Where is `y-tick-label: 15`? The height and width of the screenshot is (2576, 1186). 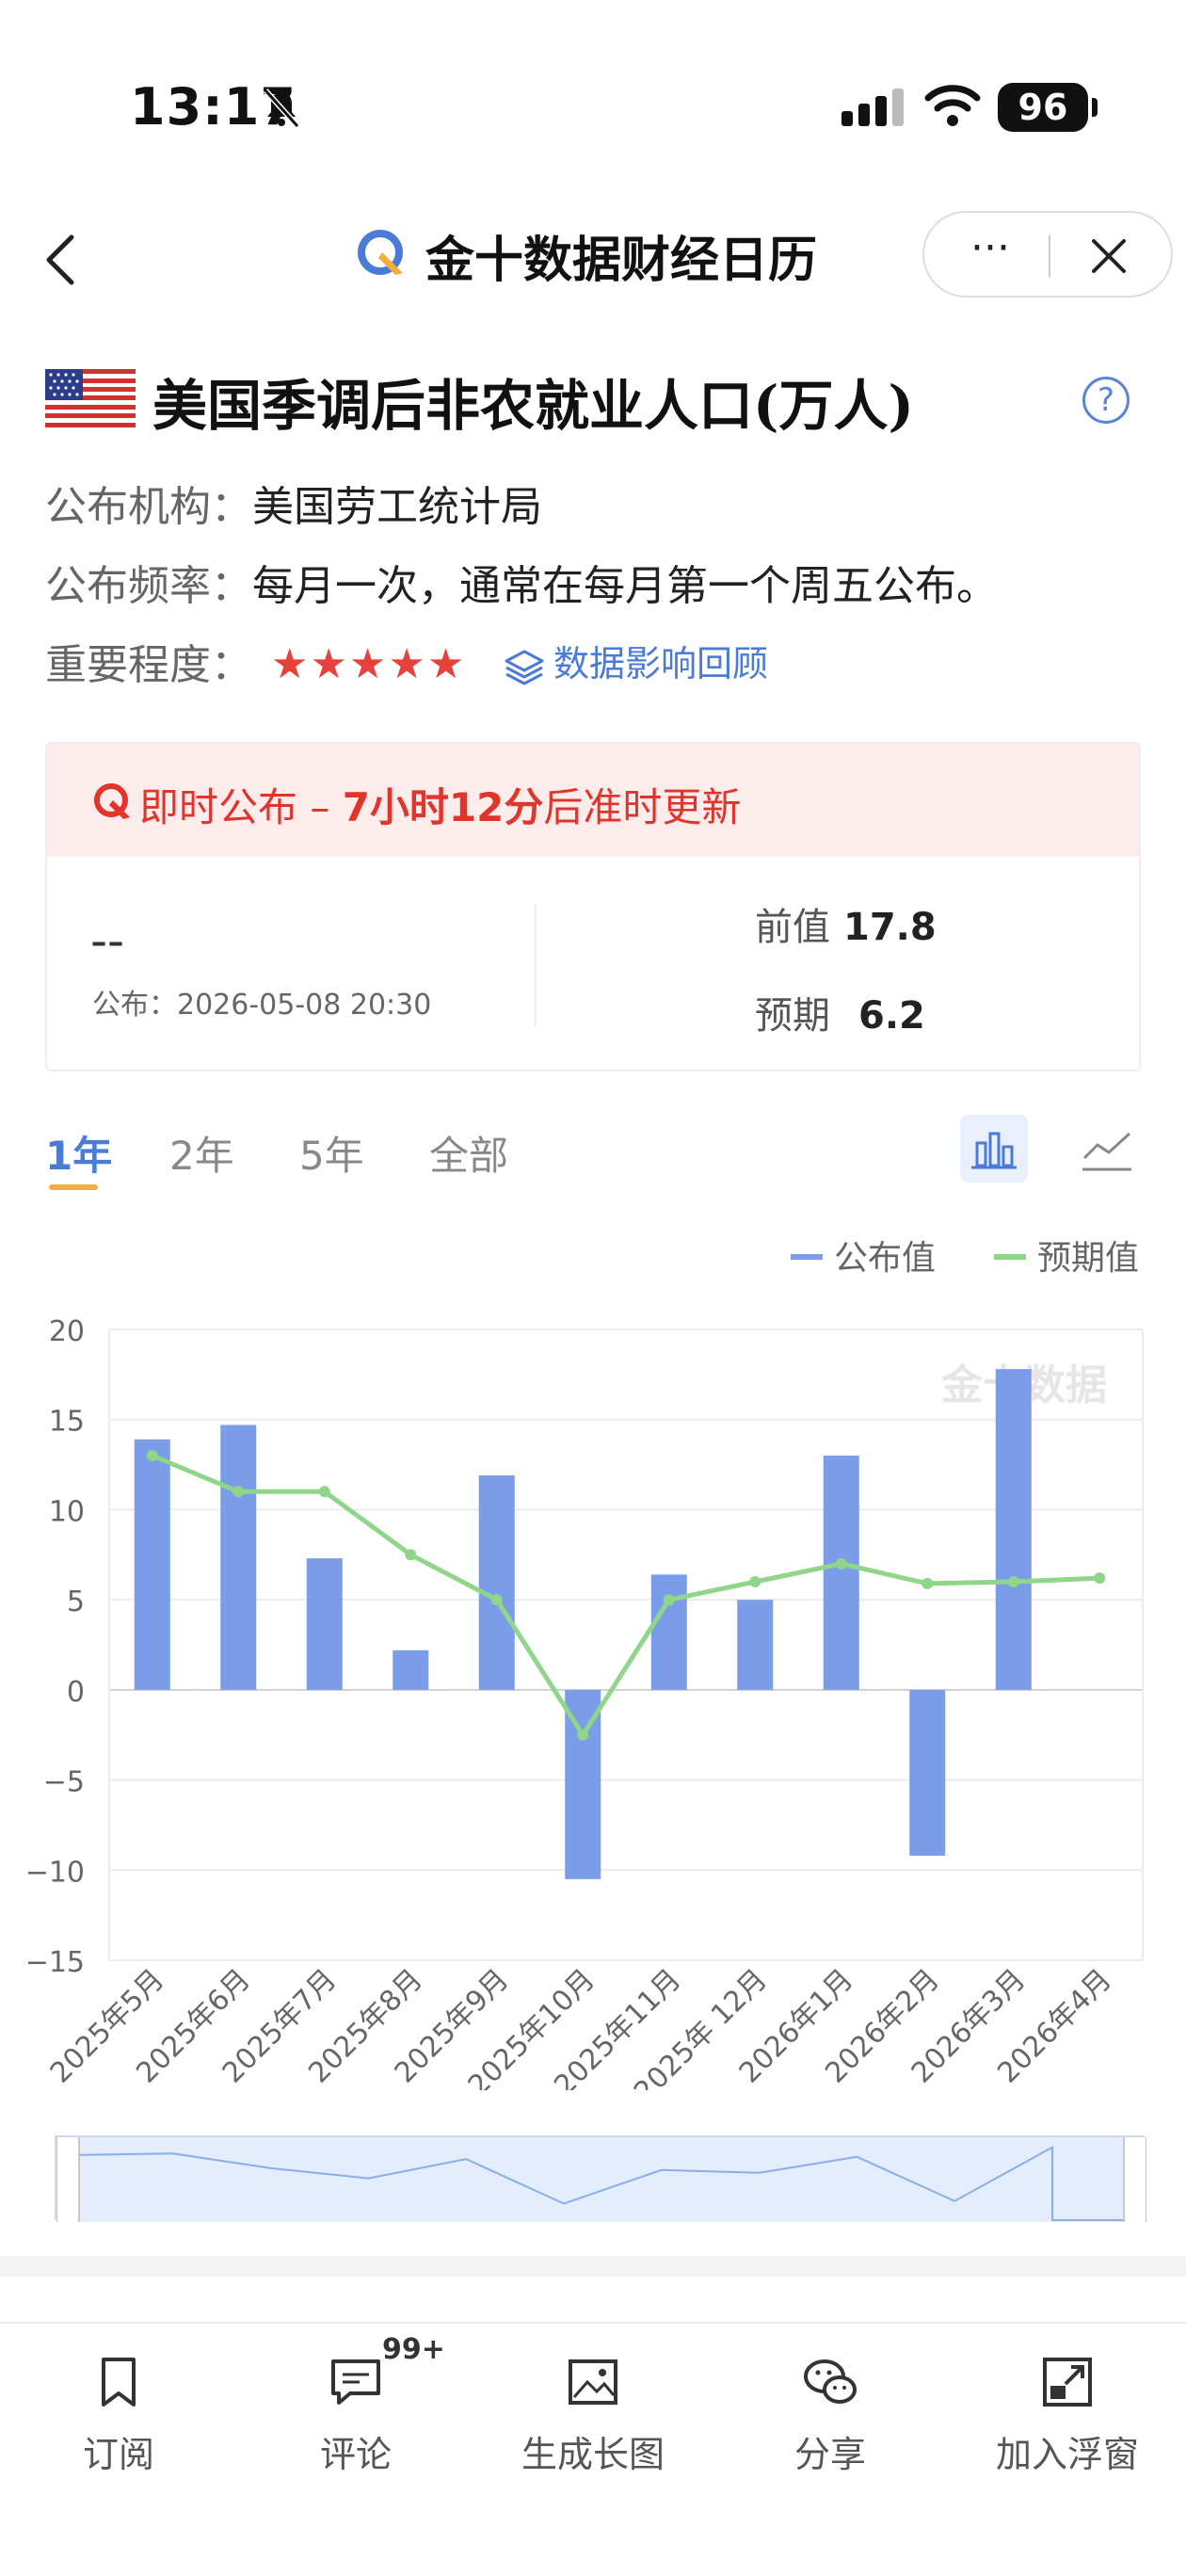 y-tick-label: 15 is located at coordinates (67, 1422).